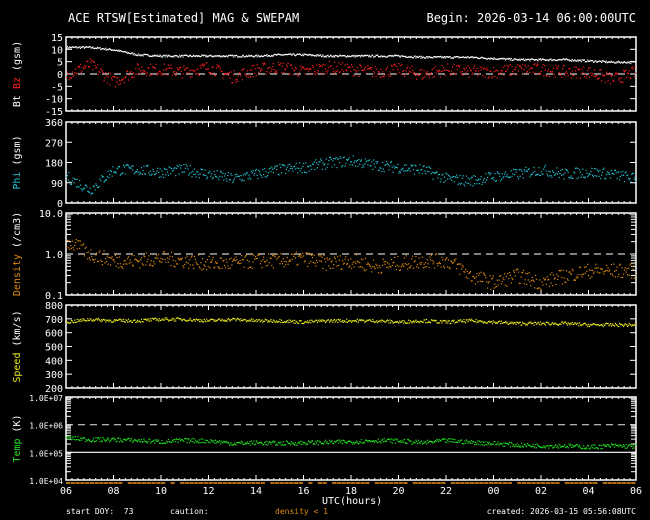 This screenshot has height=520, width=650. What do you see at coordinates (17, 162) in the screenshot?
I see `y-axis-label: Phi (gsm)` at bounding box center [17, 162].